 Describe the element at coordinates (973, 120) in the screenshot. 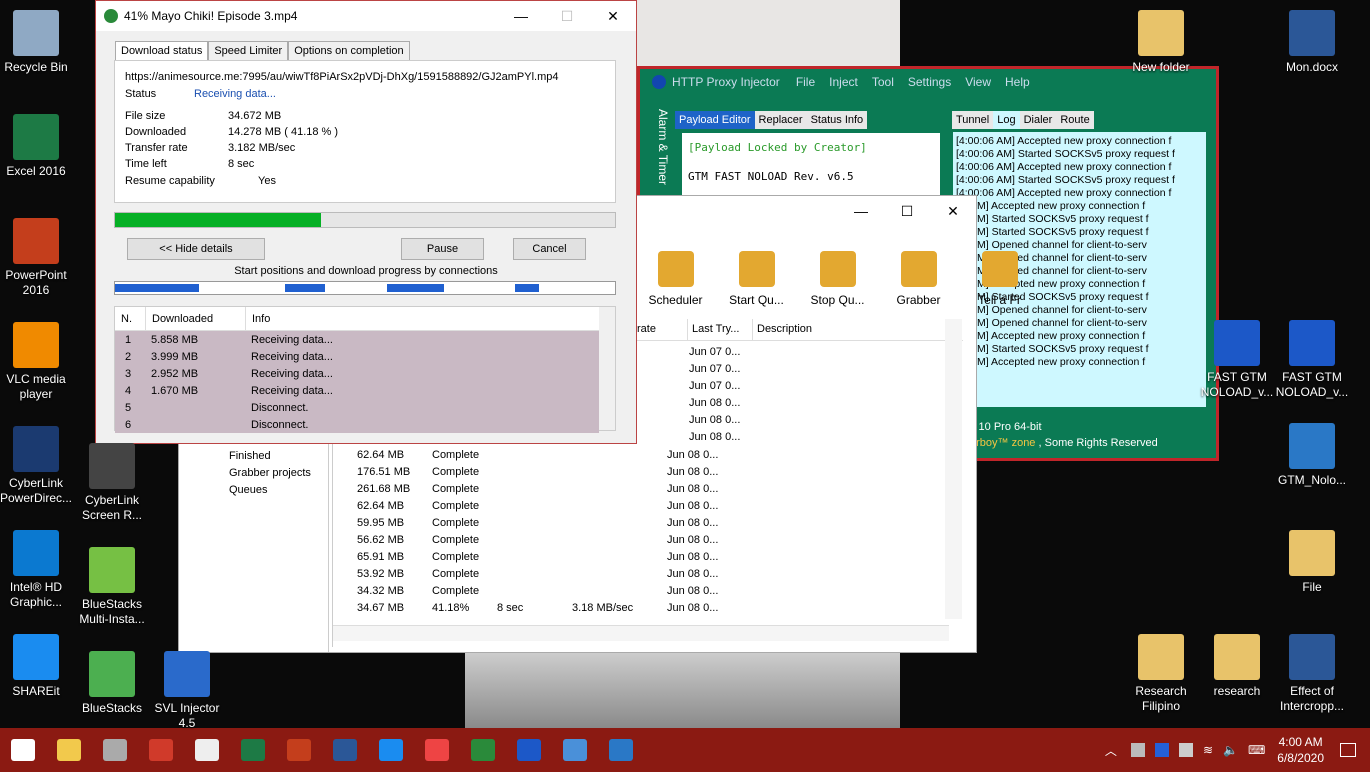

I see `tab-tunnel: Tunnel` at that location.